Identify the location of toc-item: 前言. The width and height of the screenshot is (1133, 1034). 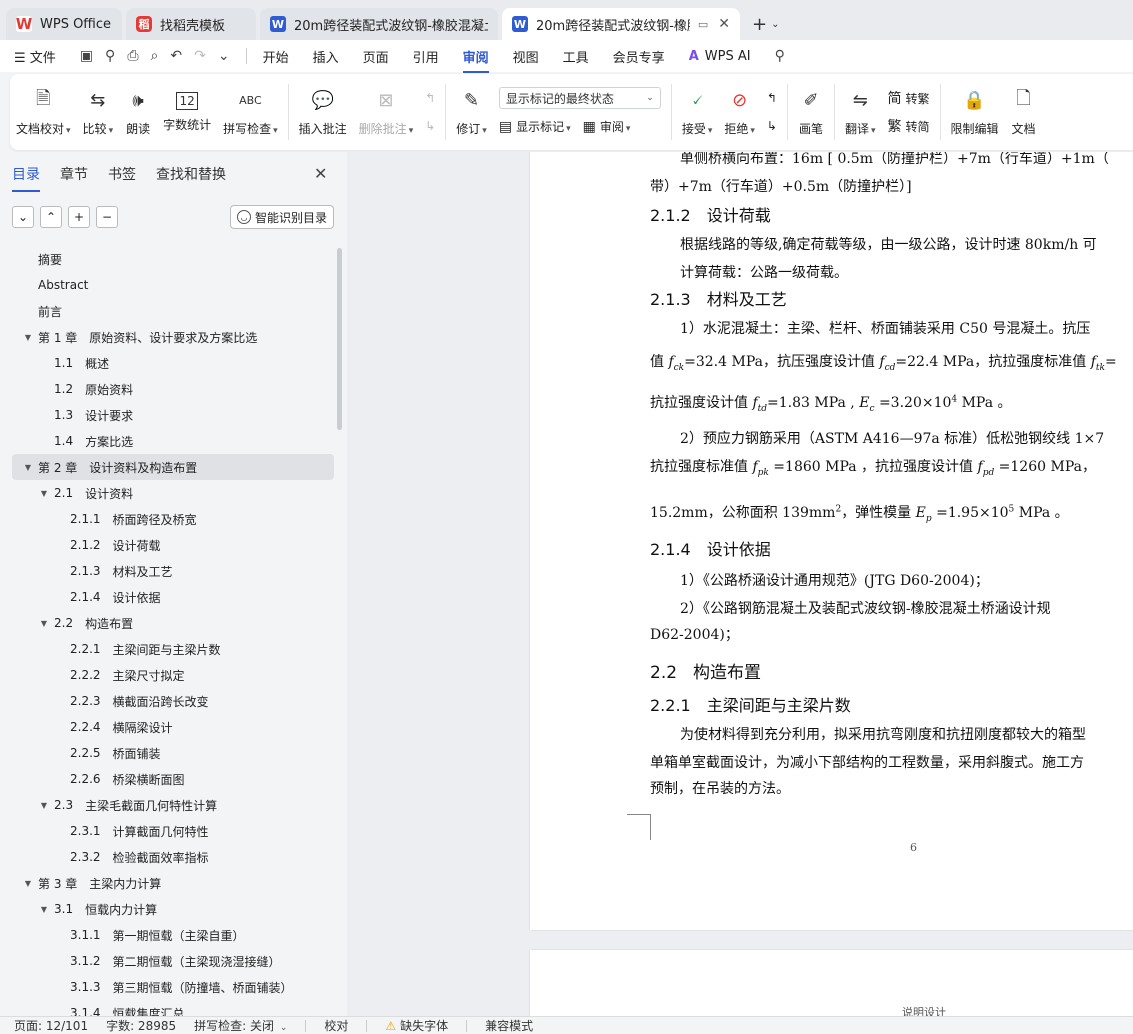
(173, 311).